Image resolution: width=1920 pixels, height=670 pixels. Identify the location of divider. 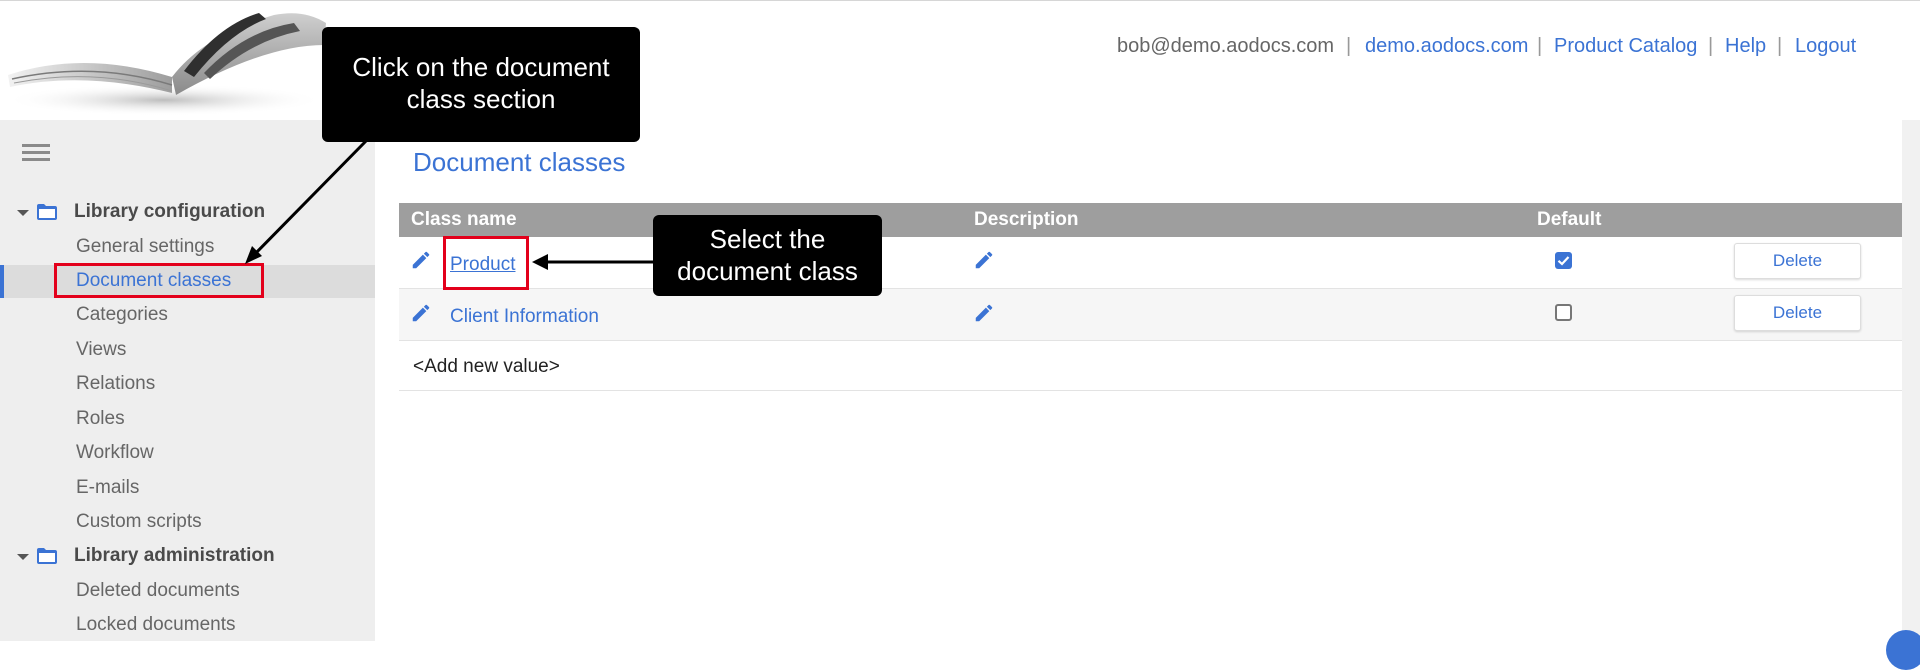
(1150, 390).